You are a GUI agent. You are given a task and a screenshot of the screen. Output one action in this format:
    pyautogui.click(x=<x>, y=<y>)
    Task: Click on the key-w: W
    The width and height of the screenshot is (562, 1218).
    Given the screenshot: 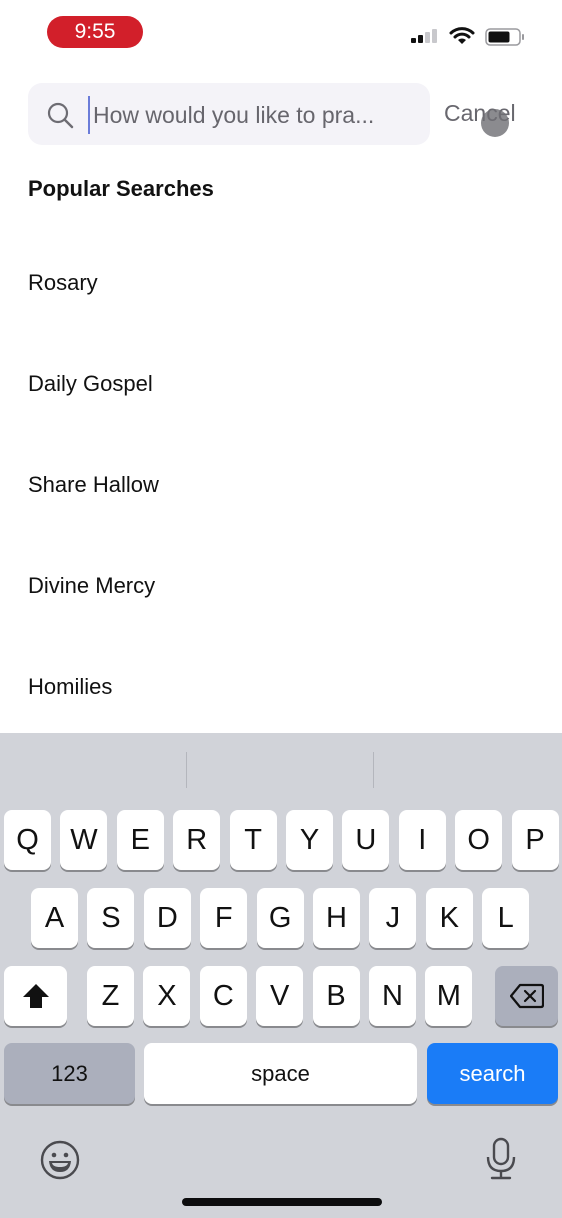 What is the action you would take?
    pyautogui.click(x=84, y=840)
    